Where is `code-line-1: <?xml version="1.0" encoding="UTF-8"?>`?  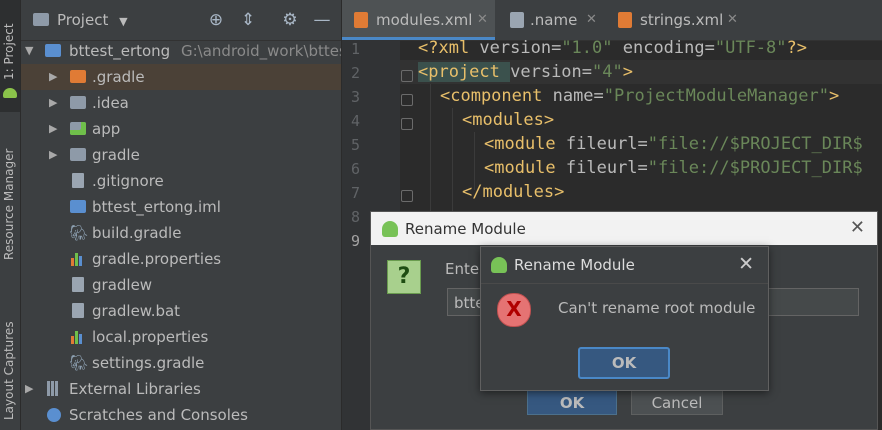 code-line-1: <?xml version="1.0" encoding="UTF-8"?> is located at coordinates (612, 48).